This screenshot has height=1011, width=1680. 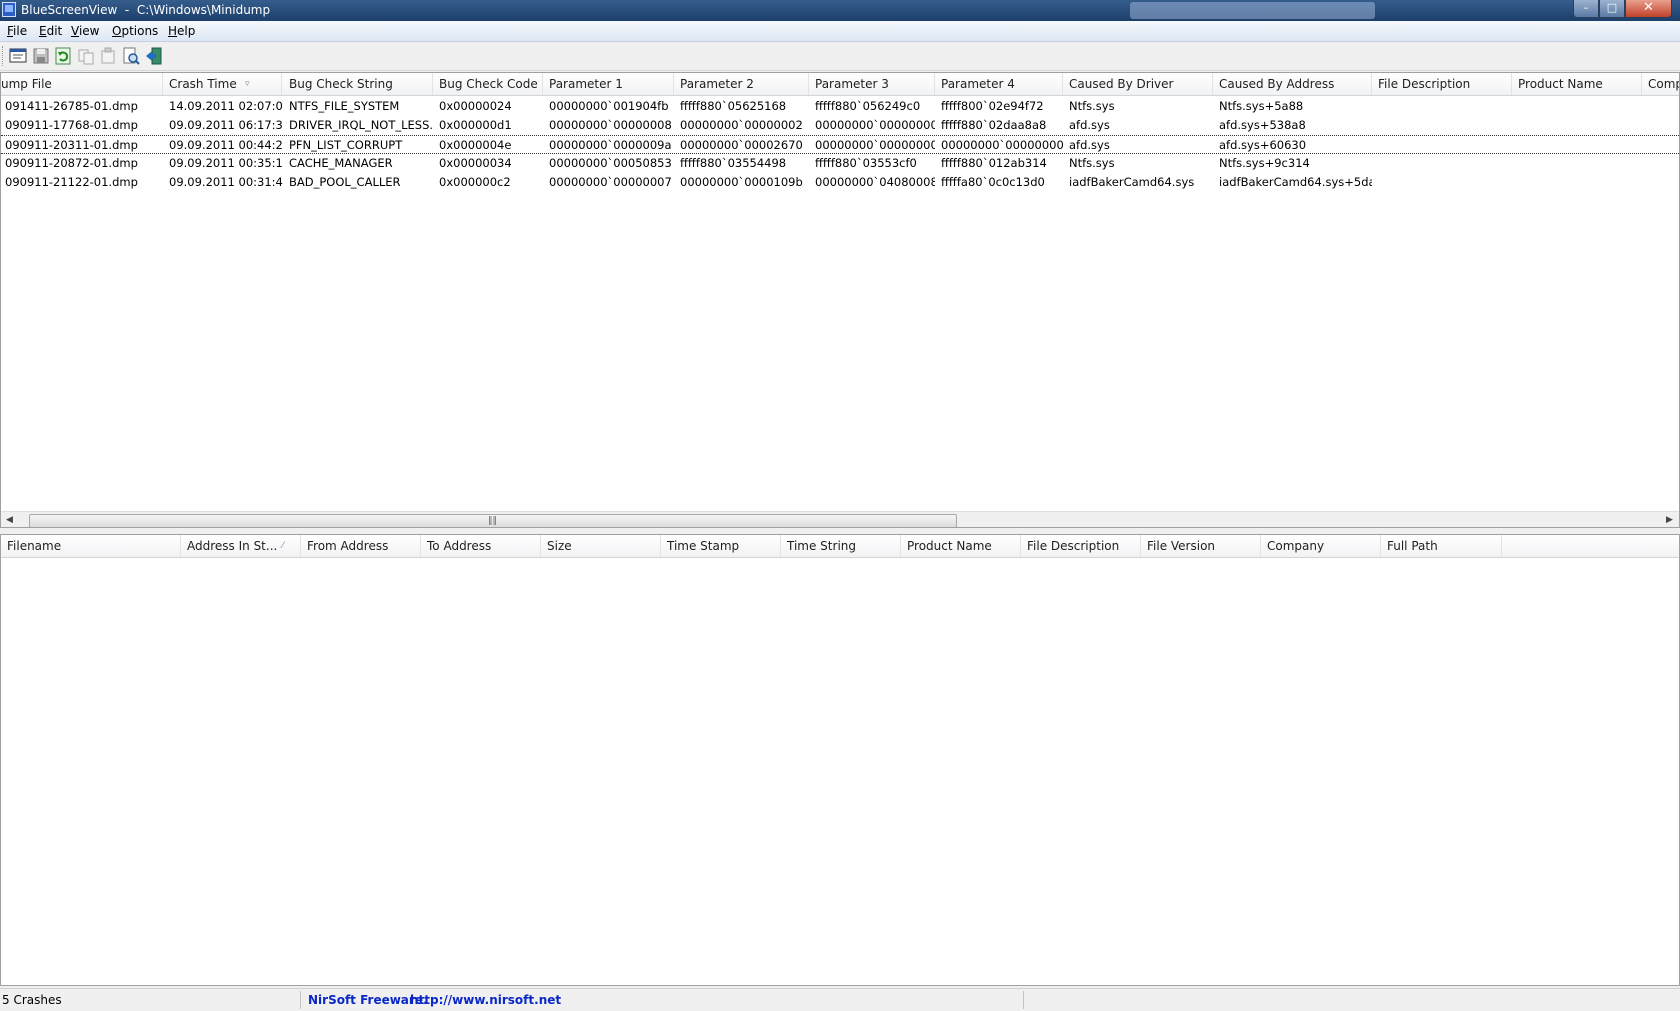 What do you see at coordinates (994, 125) in the screenshot?
I see `cell-parameter-4: fffff880`02daa8a8` at bounding box center [994, 125].